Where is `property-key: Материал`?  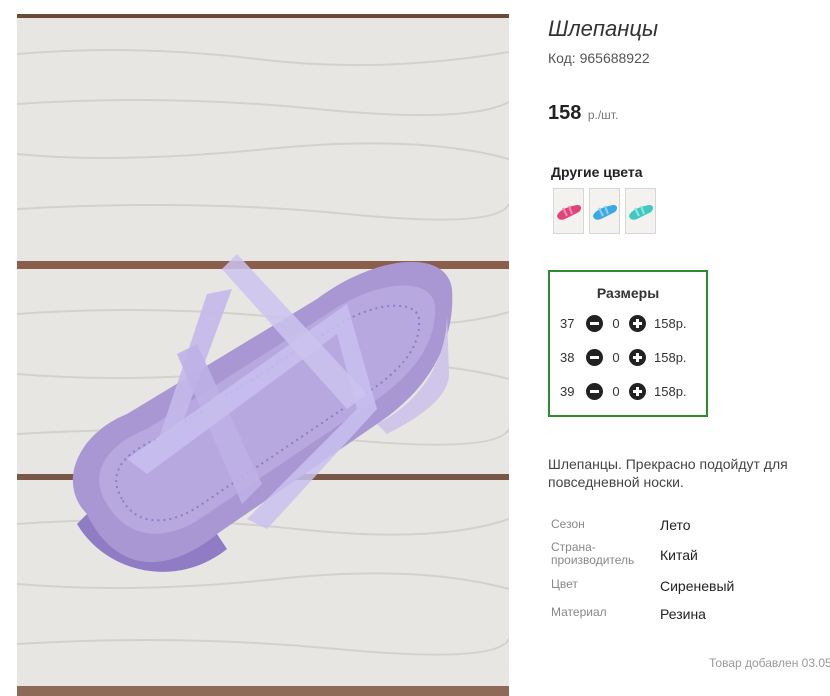
property-key: Материал is located at coordinates (579, 612).